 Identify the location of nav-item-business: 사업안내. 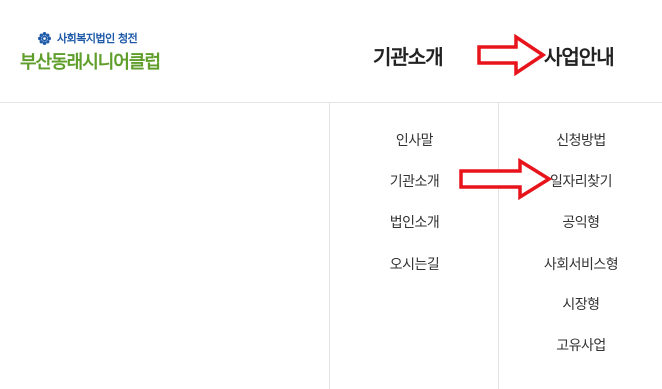
(579, 55).